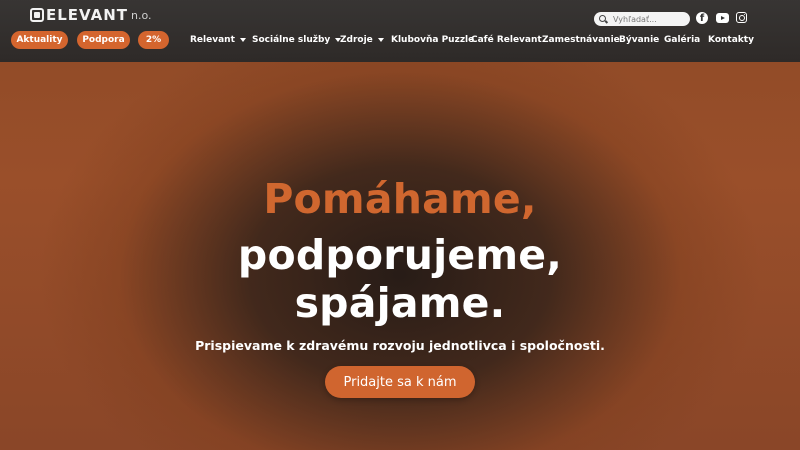 This screenshot has height=450, width=800. What do you see at coordinates (87, 15) in the screenshot?
I see `logo-brand: ELEVANT` at bounding box center [87, 15].